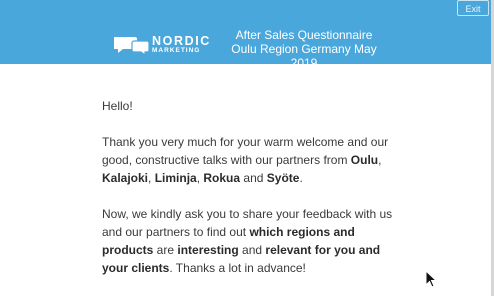 The image size is (494, 296). What do you see at coordinates (175, 178) in the screenshot?
I see `region-liminja: Liminja` at bounding box center [175, 178].